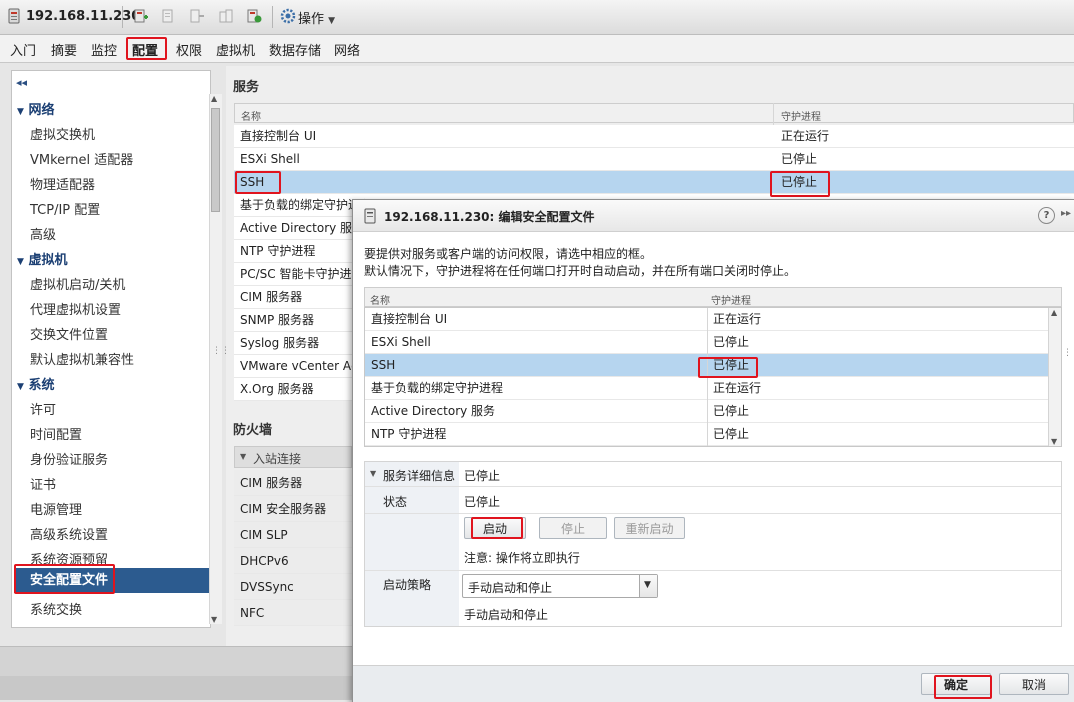 Image resolution: width=1074 pixels, height=702 pixels. Describe the element at coordinates (283, 509) in the screenshot. I see `firewall-rule-name: CIM 安全服务器` at that location.